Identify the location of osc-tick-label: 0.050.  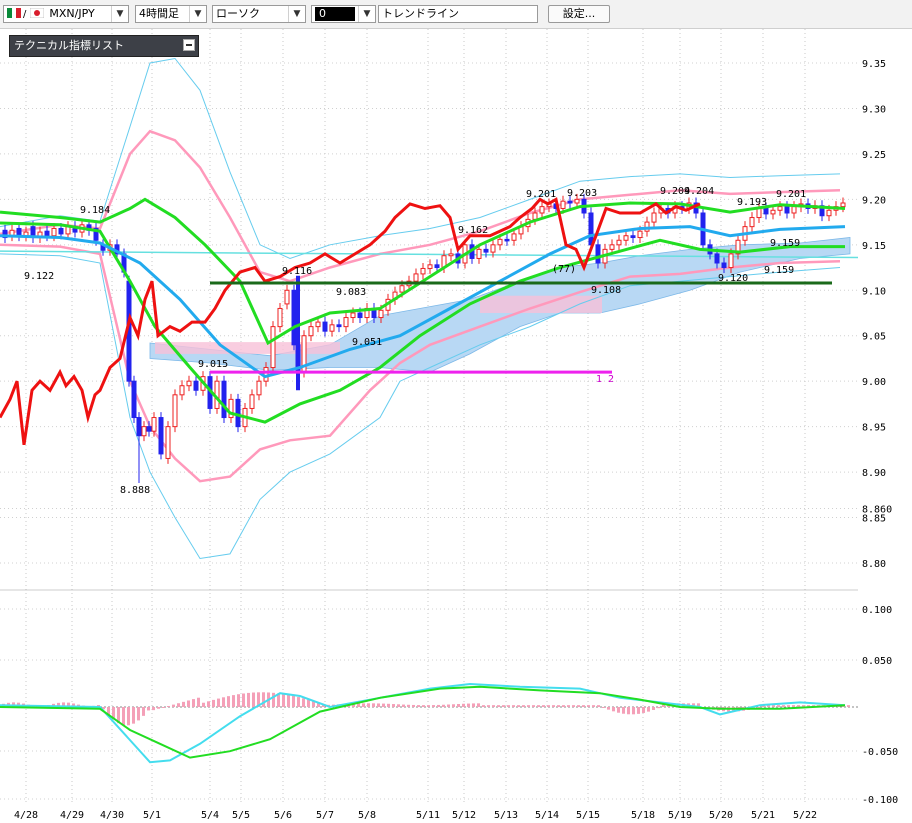
(877, 661).